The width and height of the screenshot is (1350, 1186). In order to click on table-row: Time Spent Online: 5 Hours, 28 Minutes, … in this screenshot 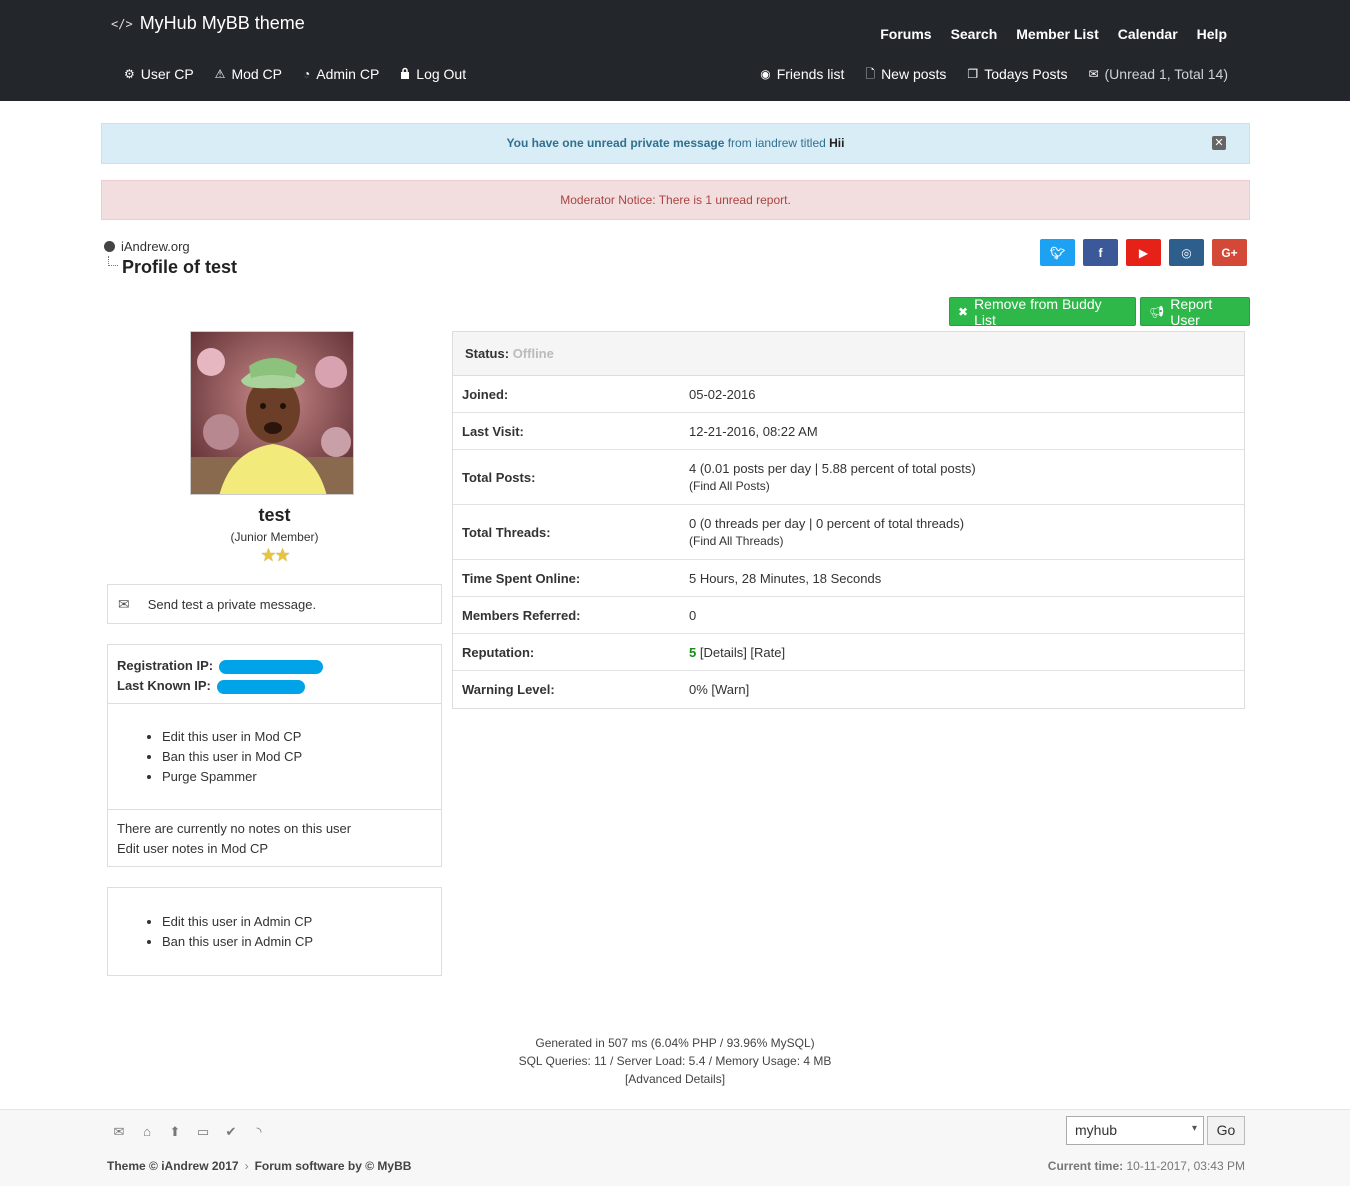, I will do `click(848, 578)`.